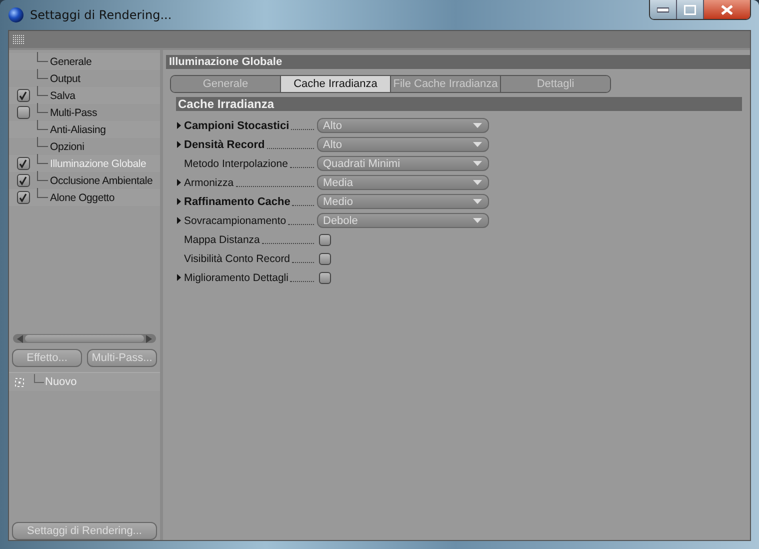 Image resolution: width=759 pixels, height=549 pixels. Describe the element at coordinates (236, 164) in the screenshot. I see `setting-label: Metodo Interpolazione` at that location.